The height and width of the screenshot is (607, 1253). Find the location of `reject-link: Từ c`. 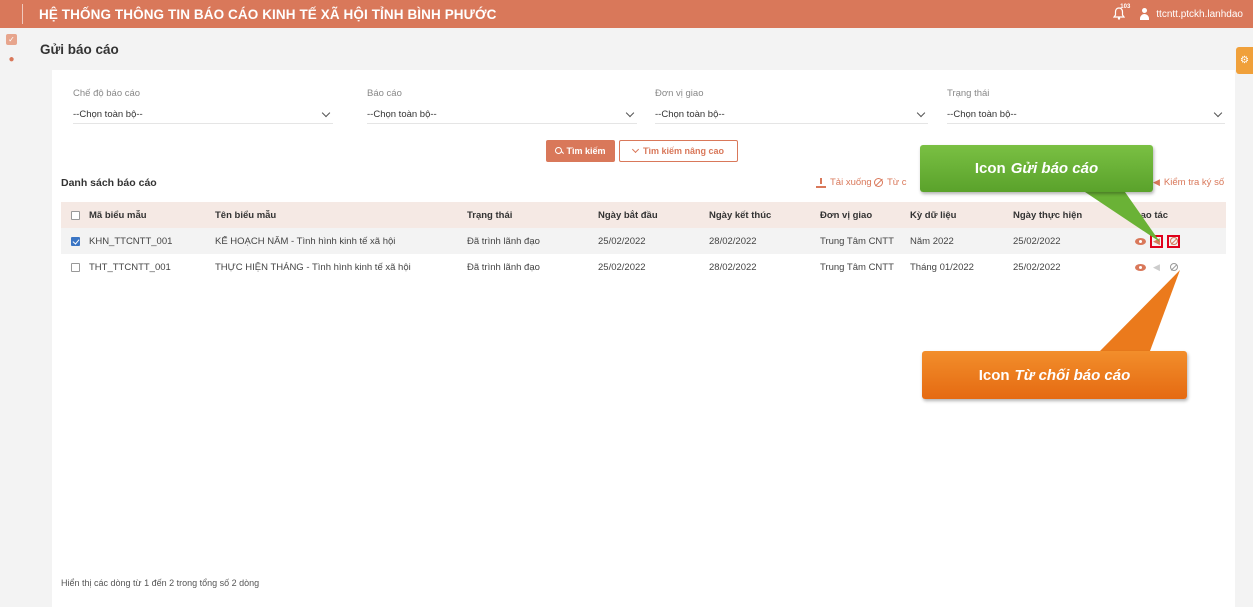

reject-link: Từ c is located at coordinates (890, 182).